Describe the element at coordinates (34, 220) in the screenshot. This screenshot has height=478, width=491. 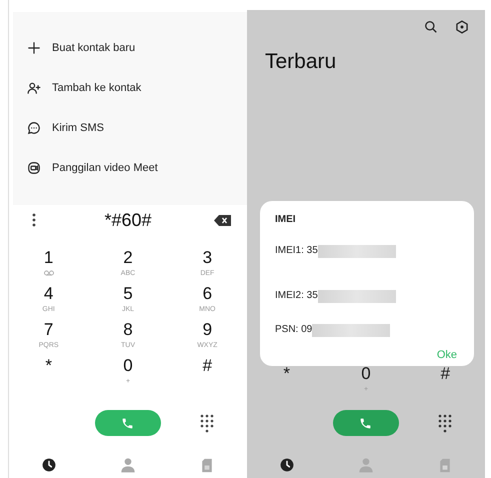
I see `more-options-icon` at that location.